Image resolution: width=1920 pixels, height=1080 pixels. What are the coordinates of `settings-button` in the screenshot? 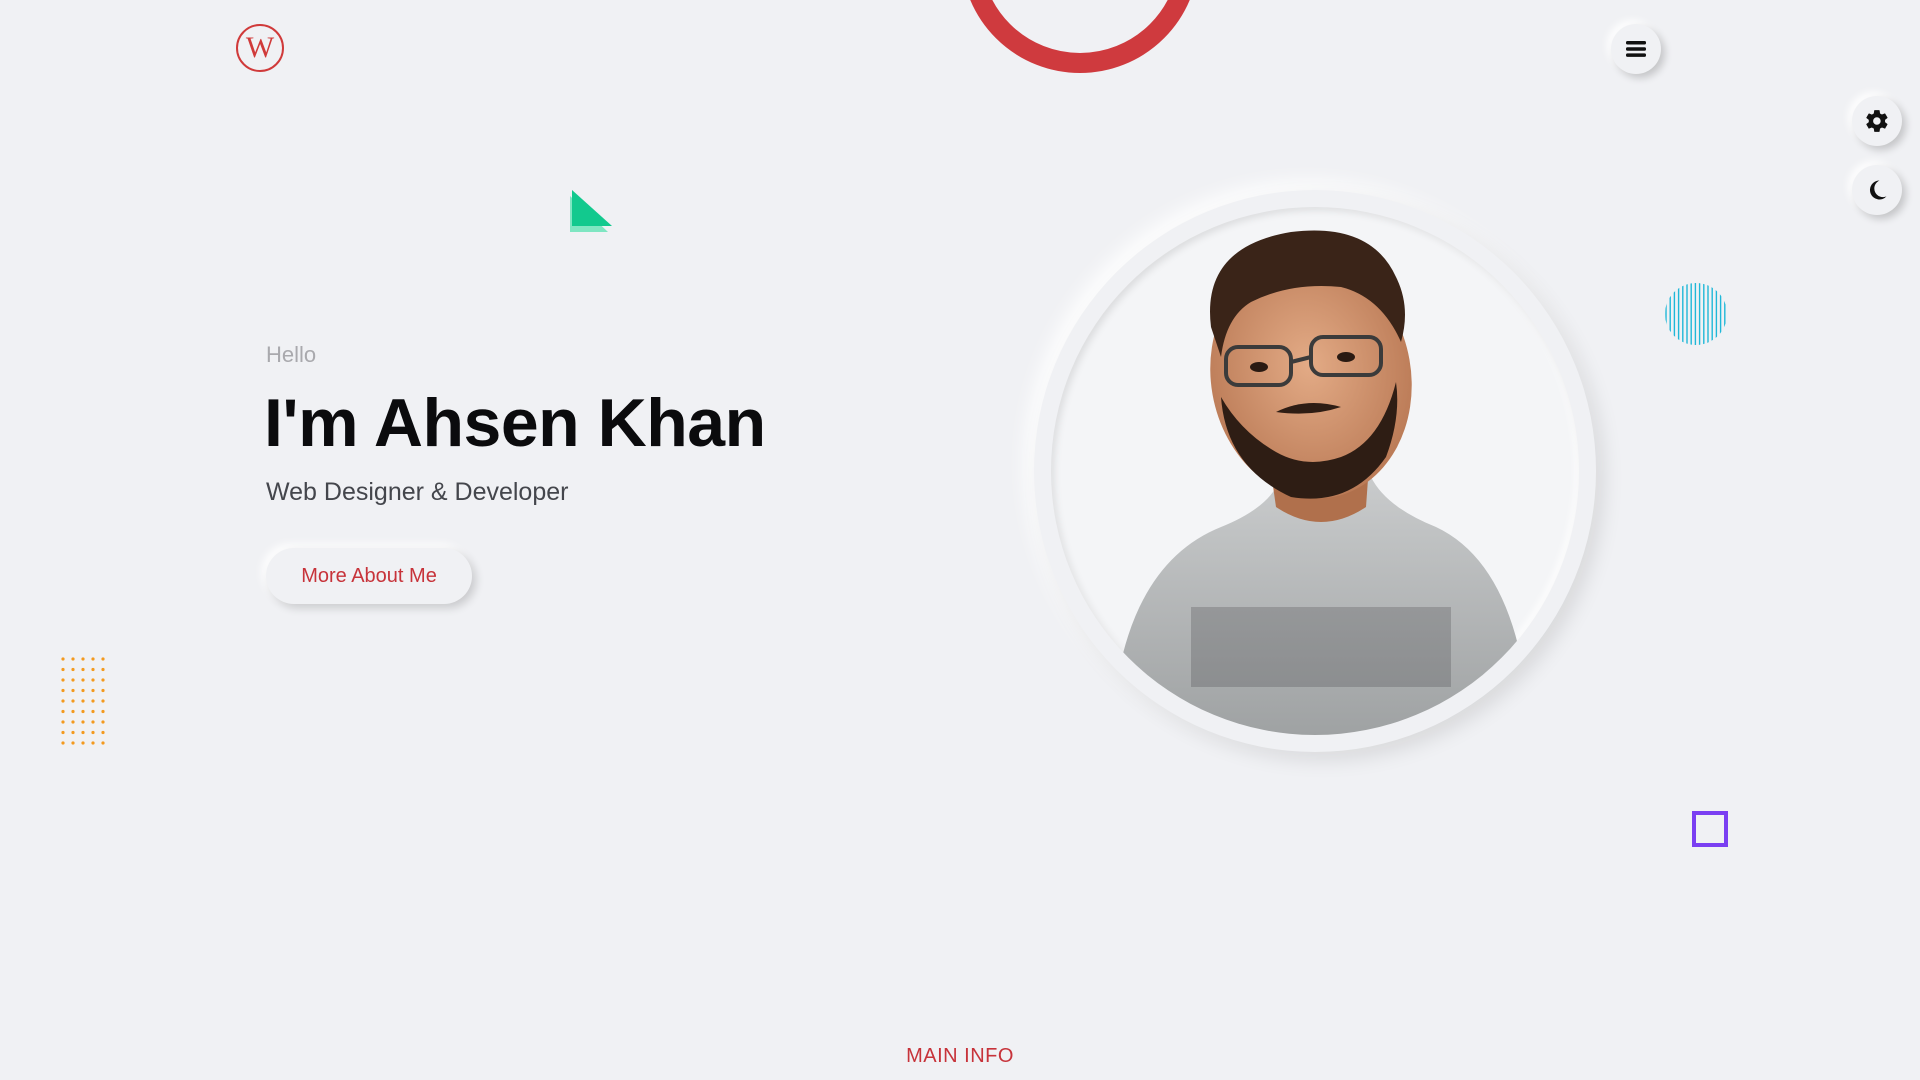 It's located at (1877, 121).